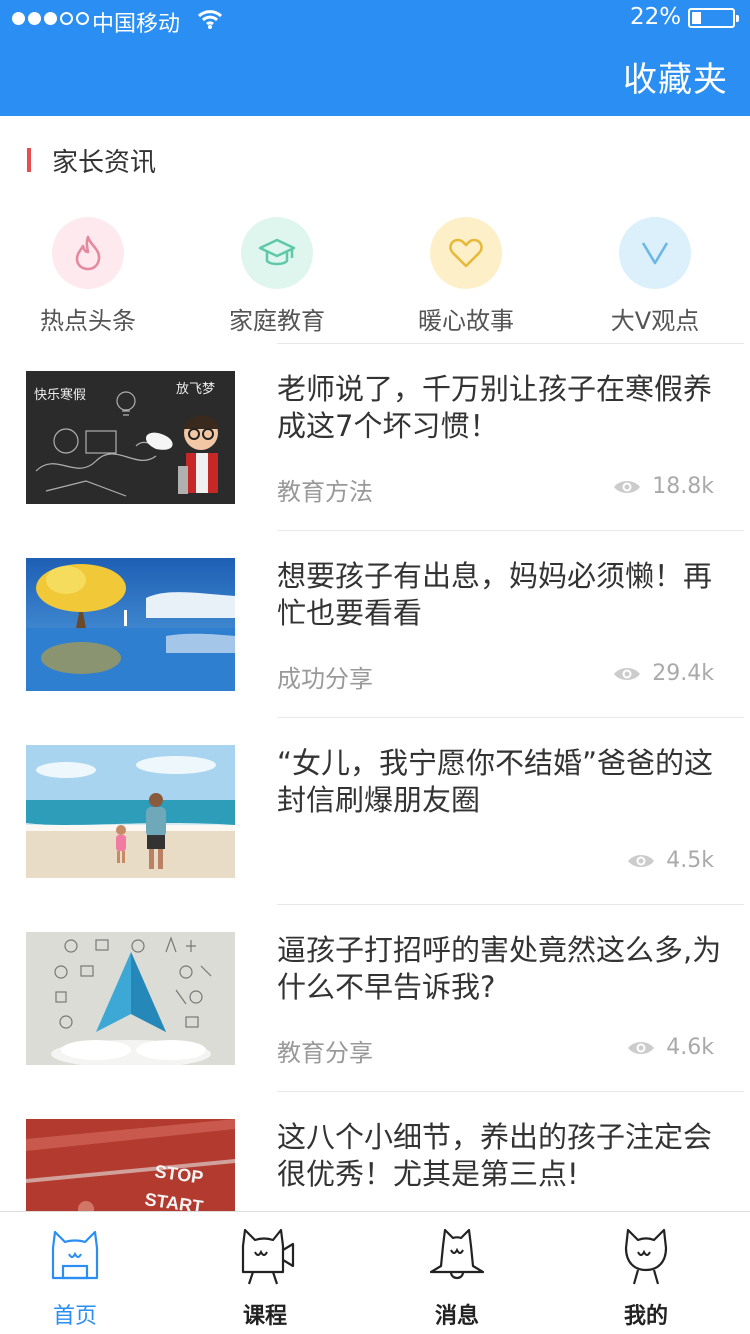  I want to click on view-count-value: 4.5k, so click(690, 860).